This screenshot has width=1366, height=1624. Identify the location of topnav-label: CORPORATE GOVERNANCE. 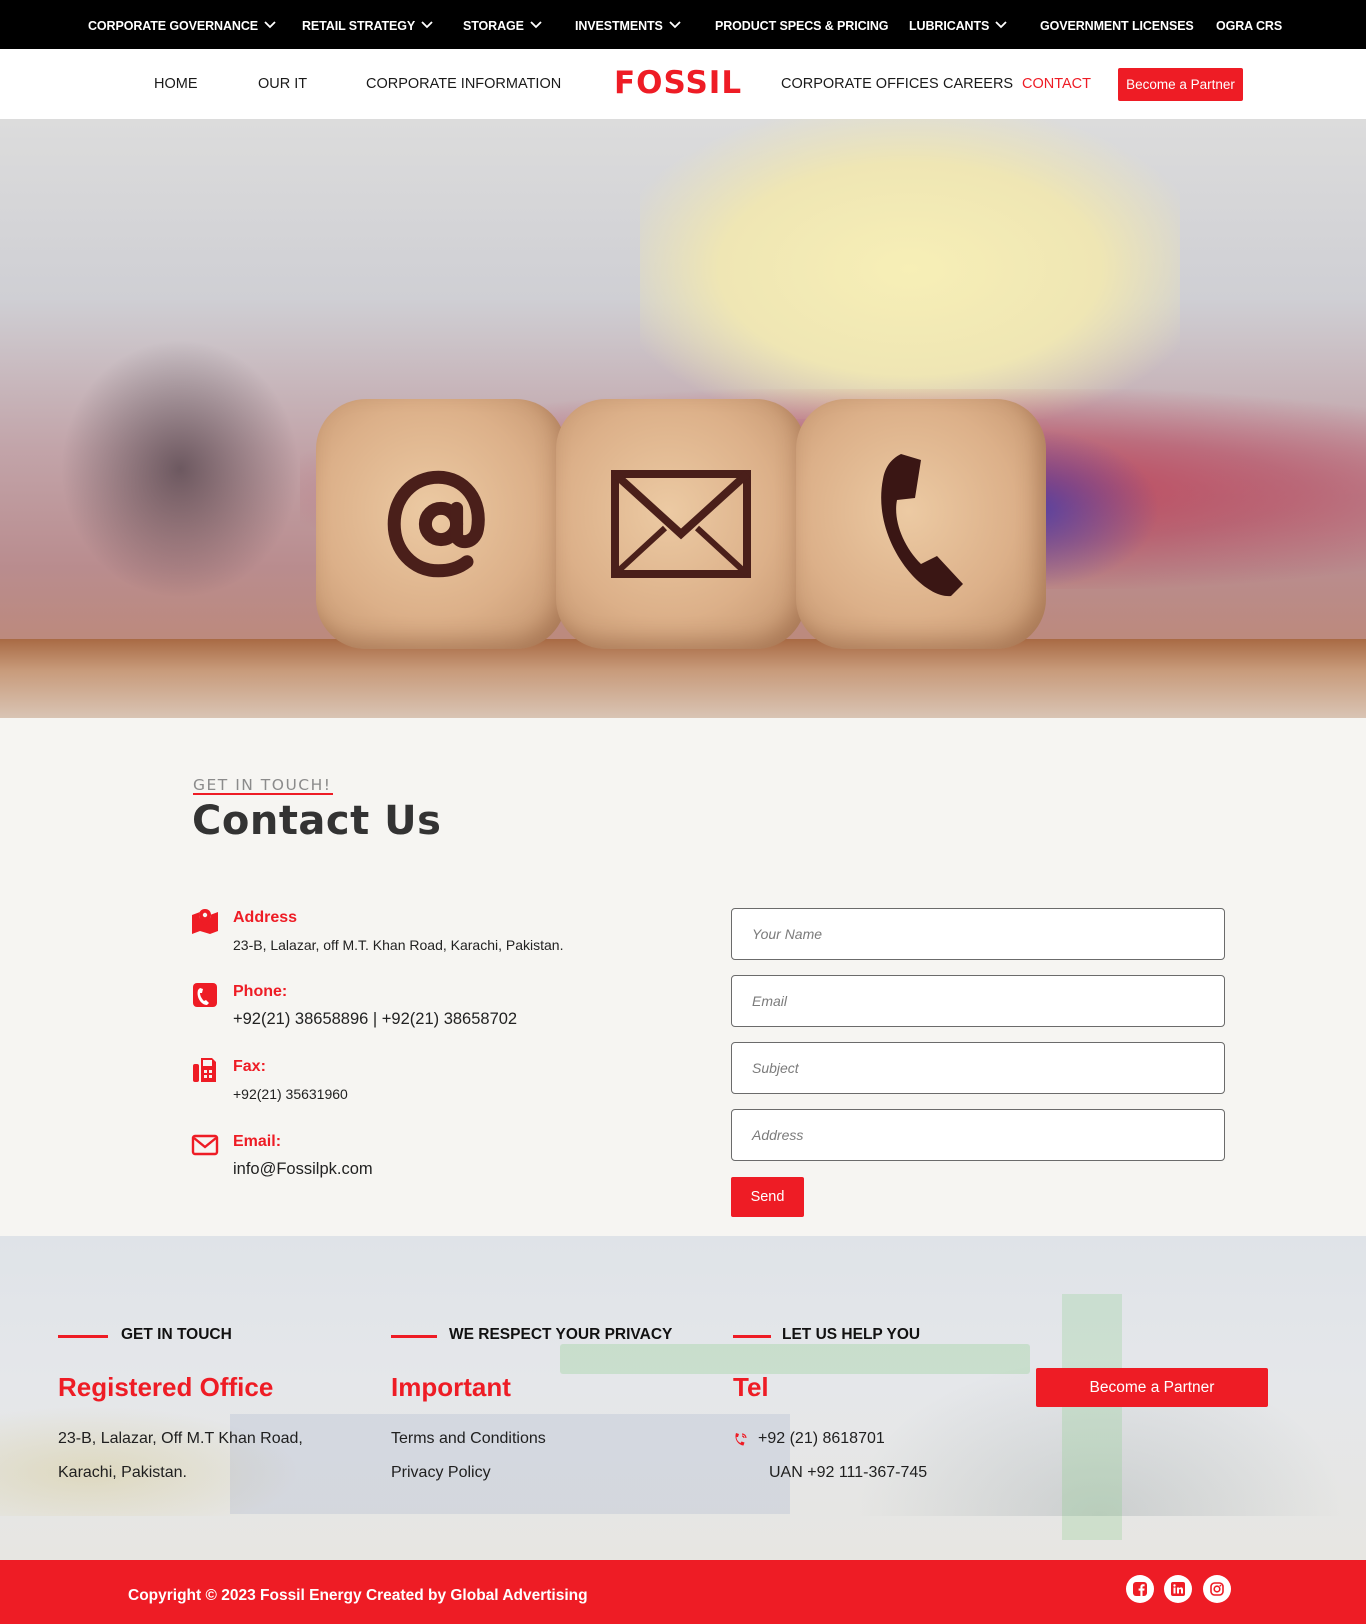
(173, 26).